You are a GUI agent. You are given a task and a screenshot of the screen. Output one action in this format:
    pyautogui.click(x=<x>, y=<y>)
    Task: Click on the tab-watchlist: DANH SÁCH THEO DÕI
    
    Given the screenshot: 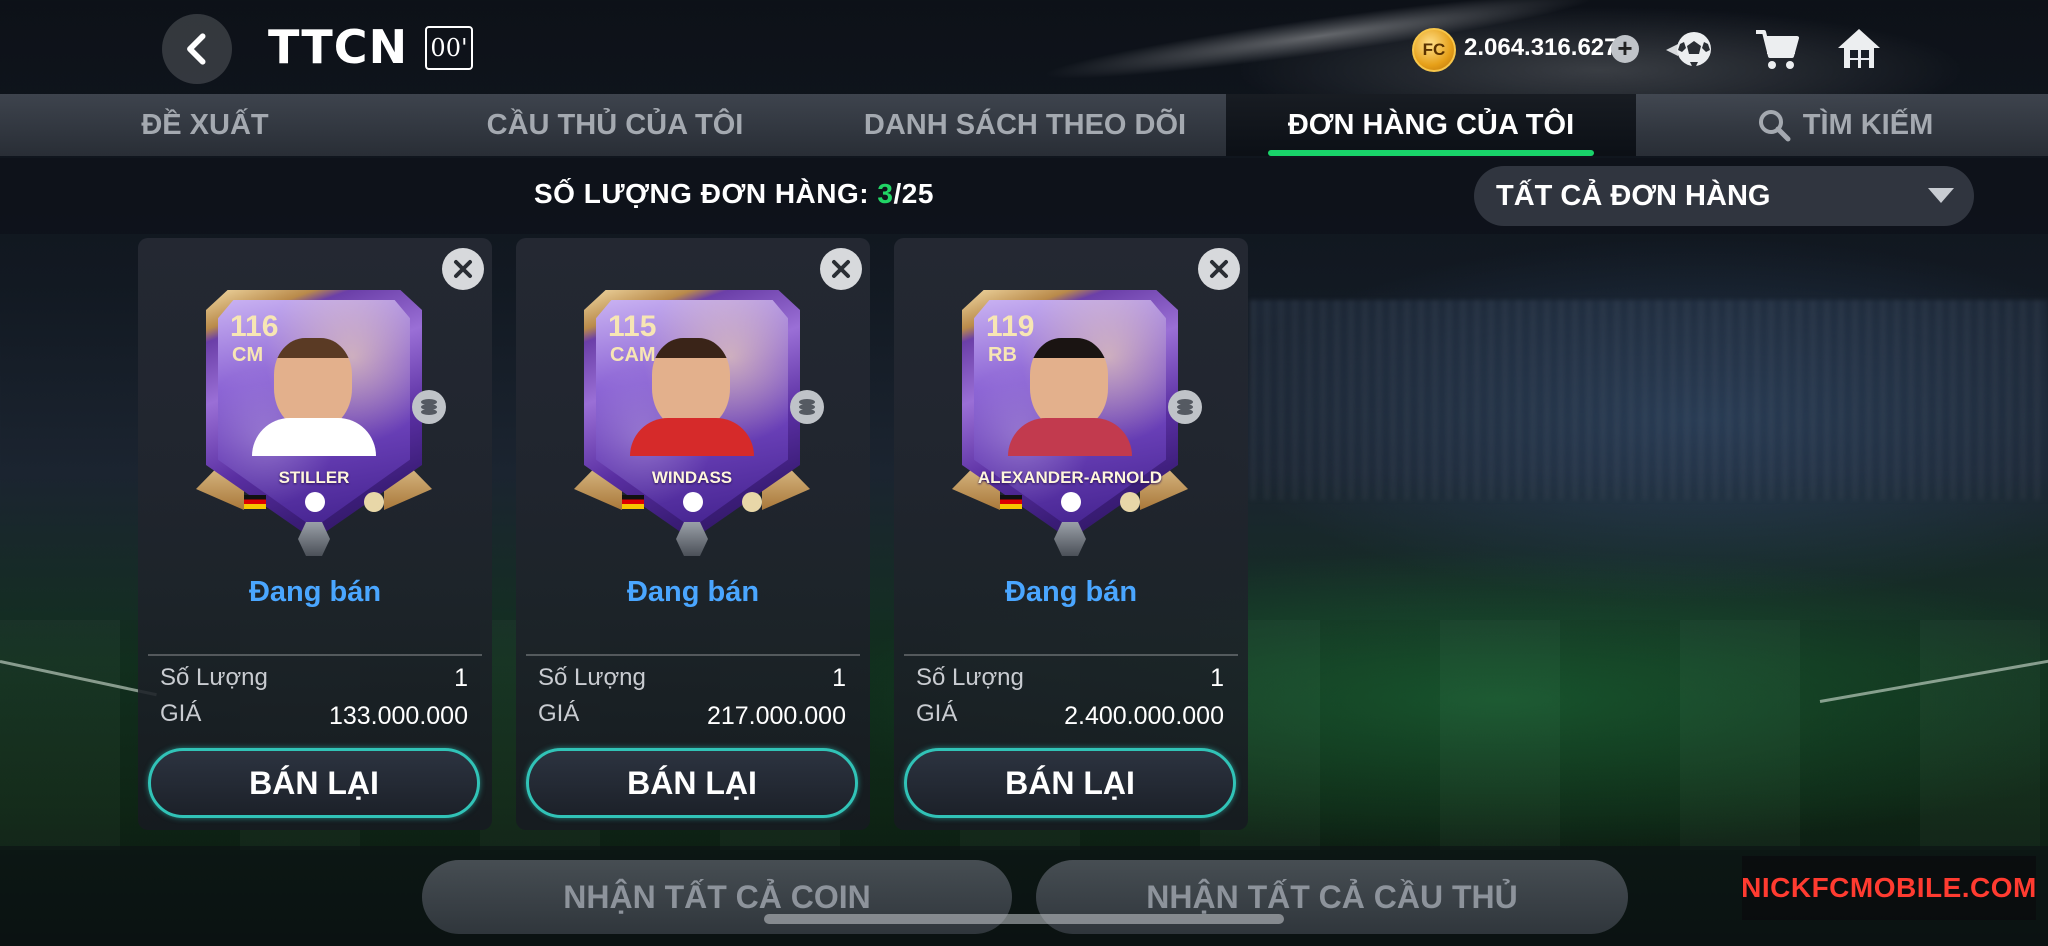 What is the action you would take?
    pyautogui.click(x=1025, y=125)
    